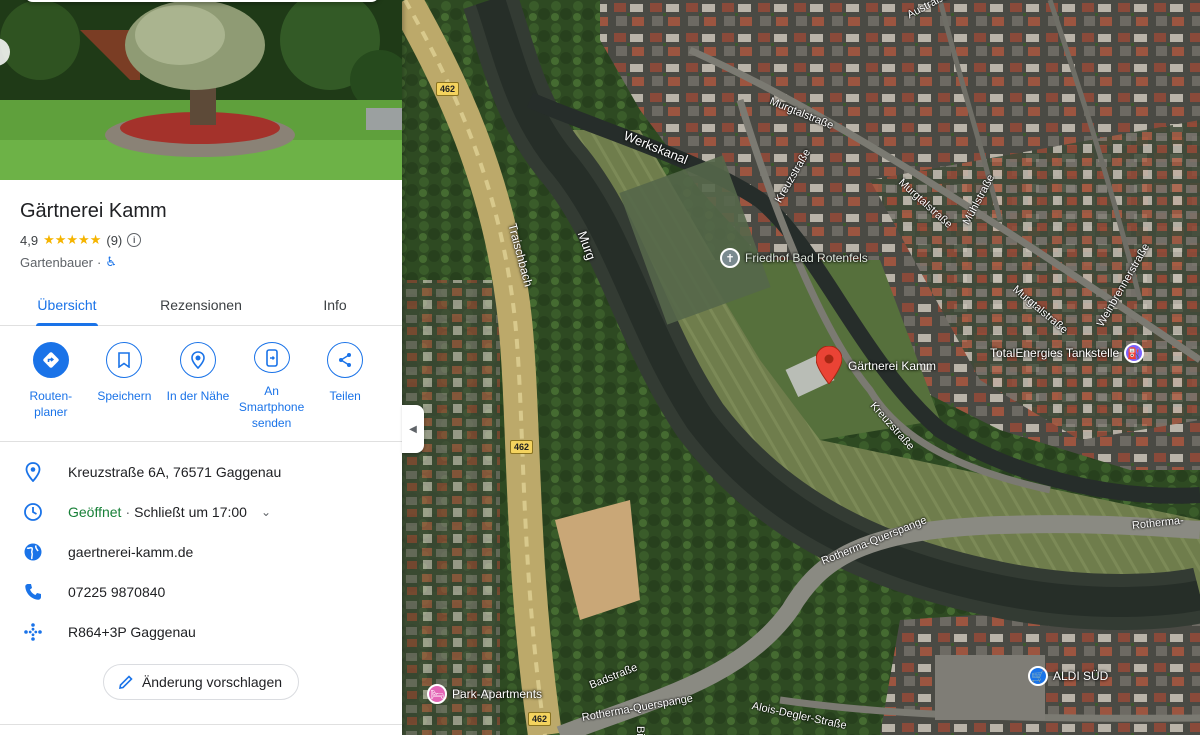  I want to click on garden-photo-image, so click(201, 90).